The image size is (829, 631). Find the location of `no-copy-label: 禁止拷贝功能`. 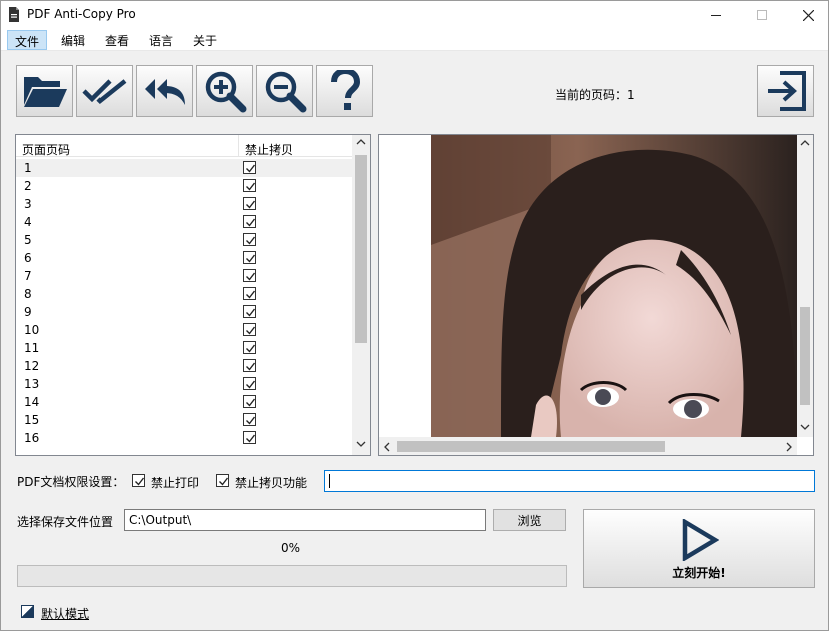

no-copy-label: 禁止拷贝功能 is located at coordinates (271, 482).